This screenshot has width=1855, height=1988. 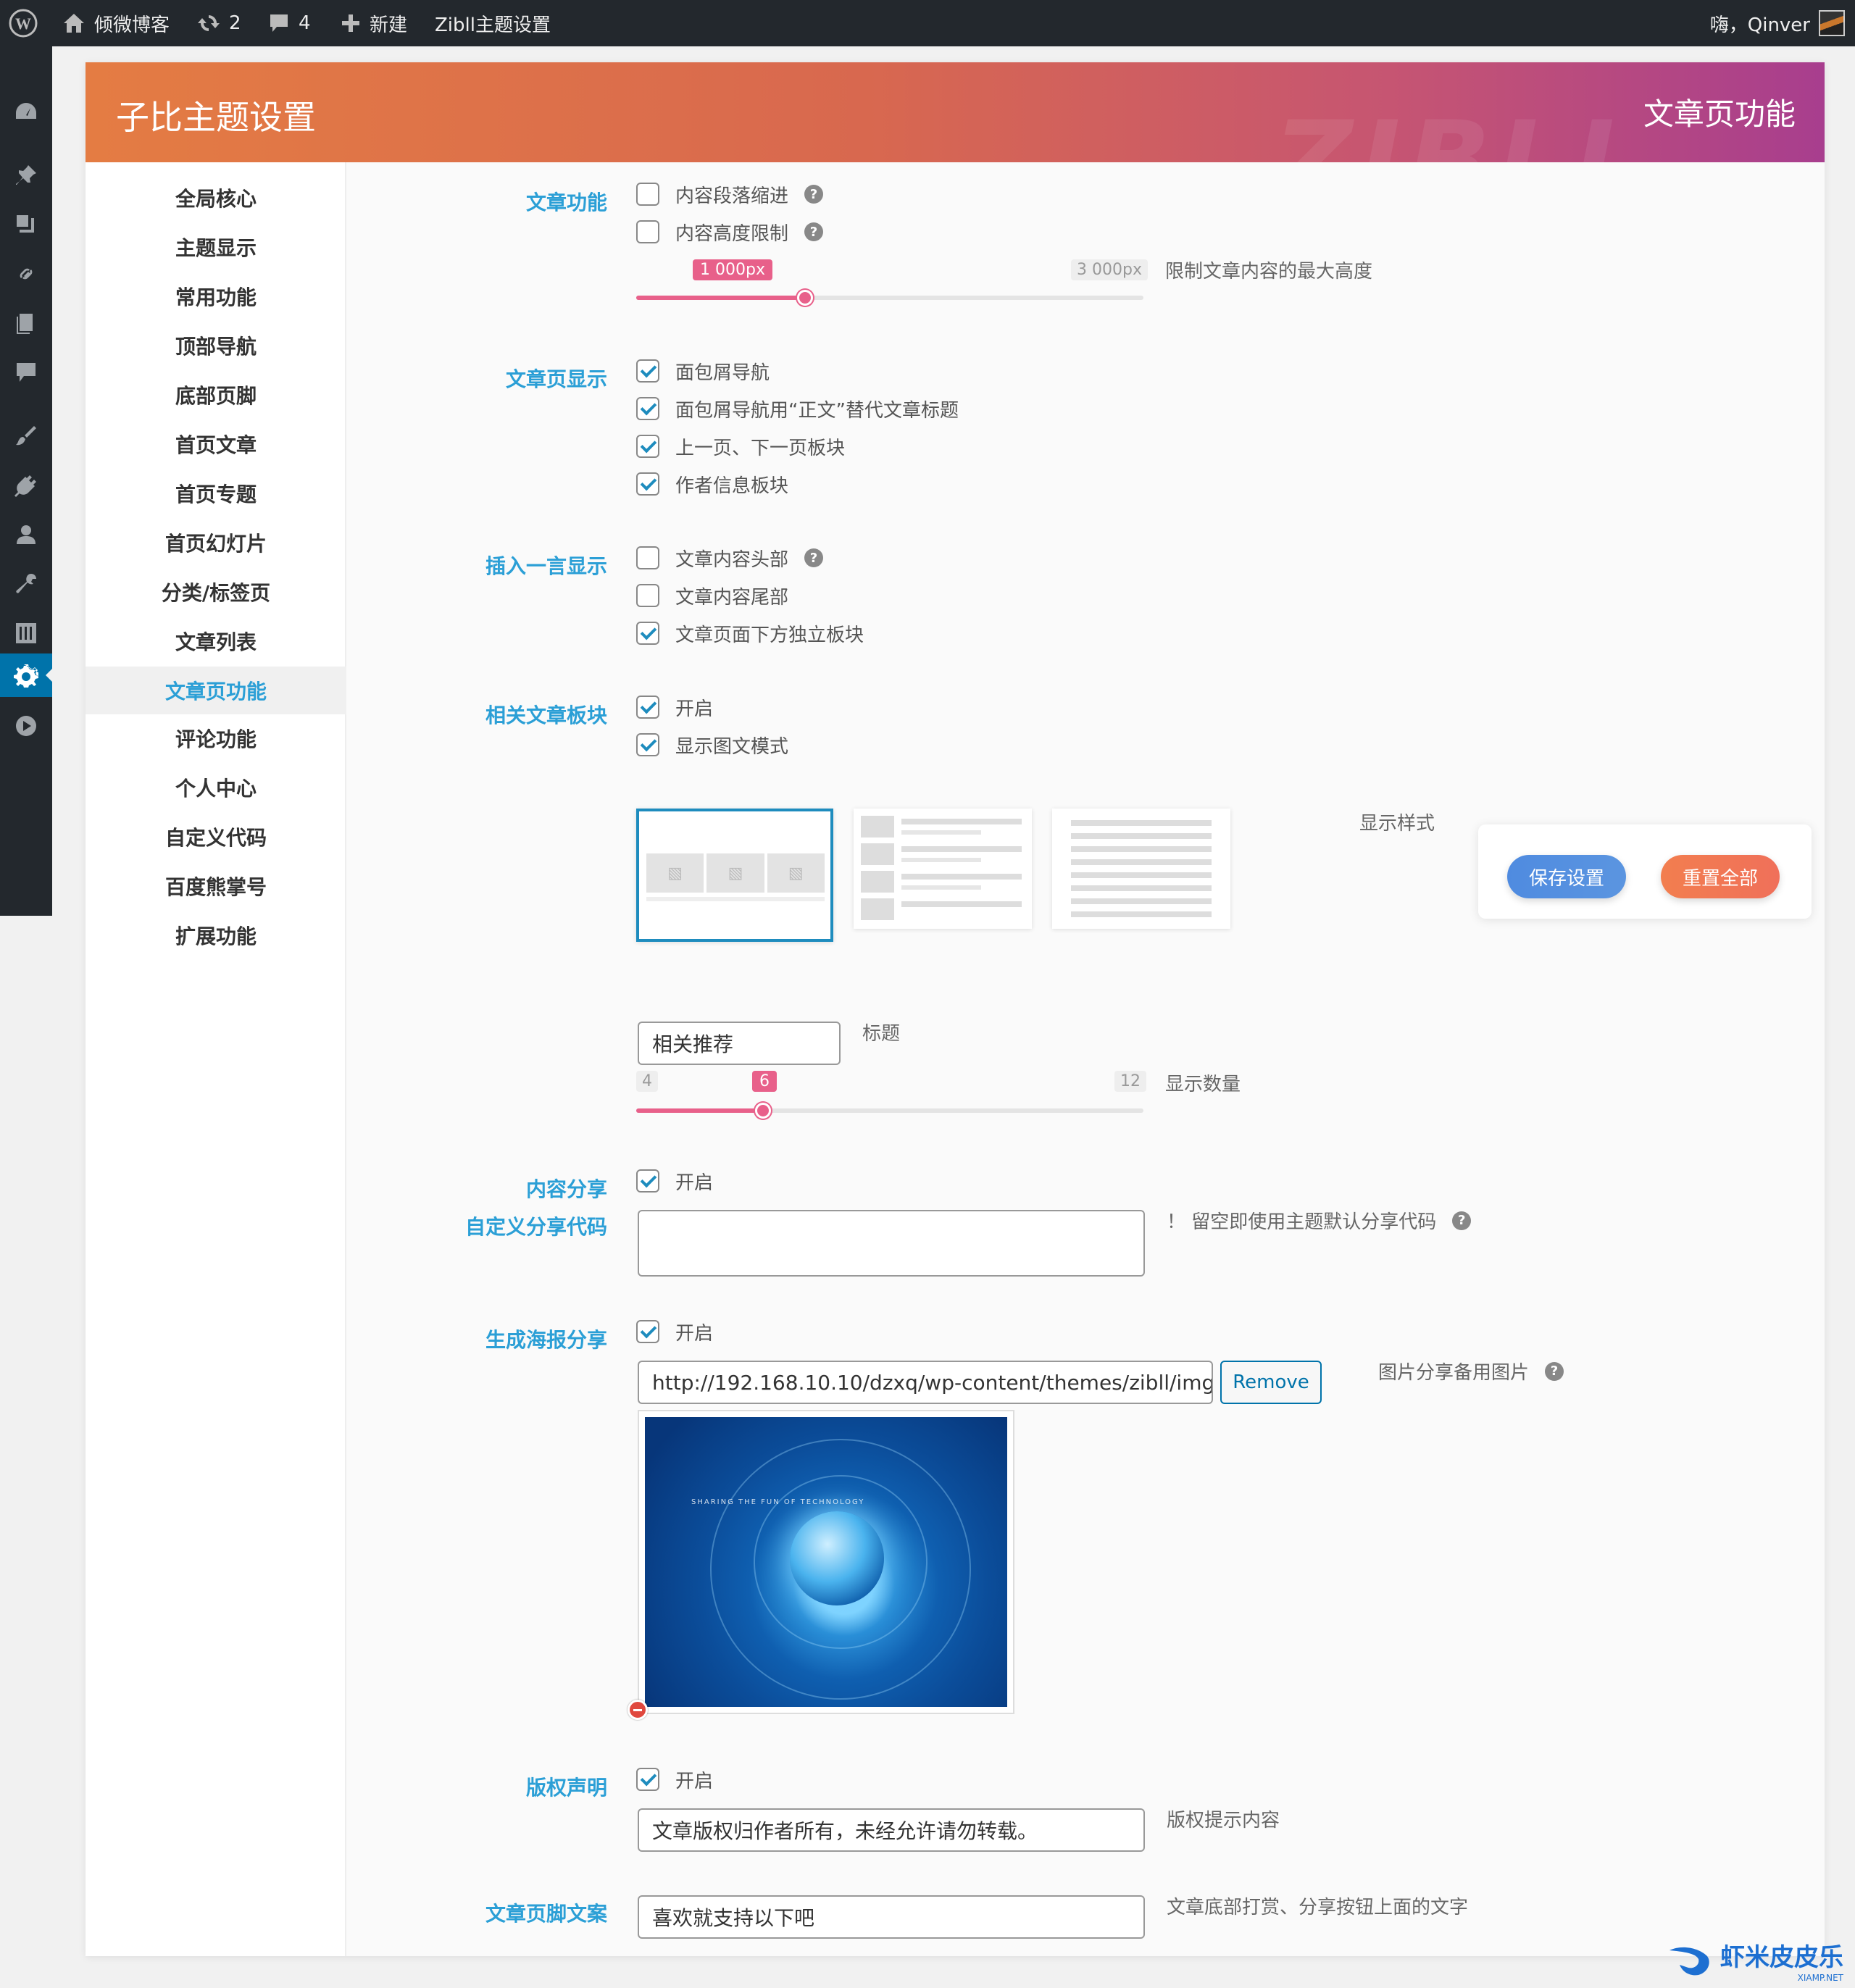 I want to click on panel-title: 子比主题设置, so click(x=216, y=117).